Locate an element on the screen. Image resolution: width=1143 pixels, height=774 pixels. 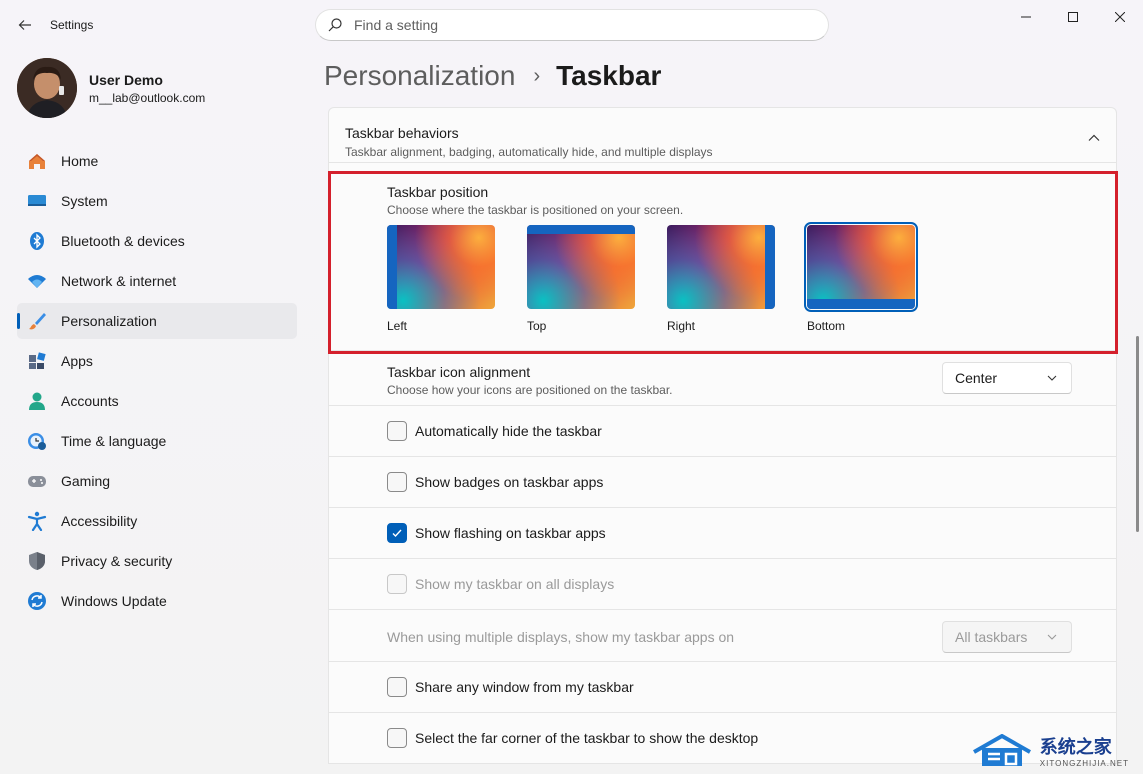
sidebar-item-system: System is located at coordinates (157, 201).